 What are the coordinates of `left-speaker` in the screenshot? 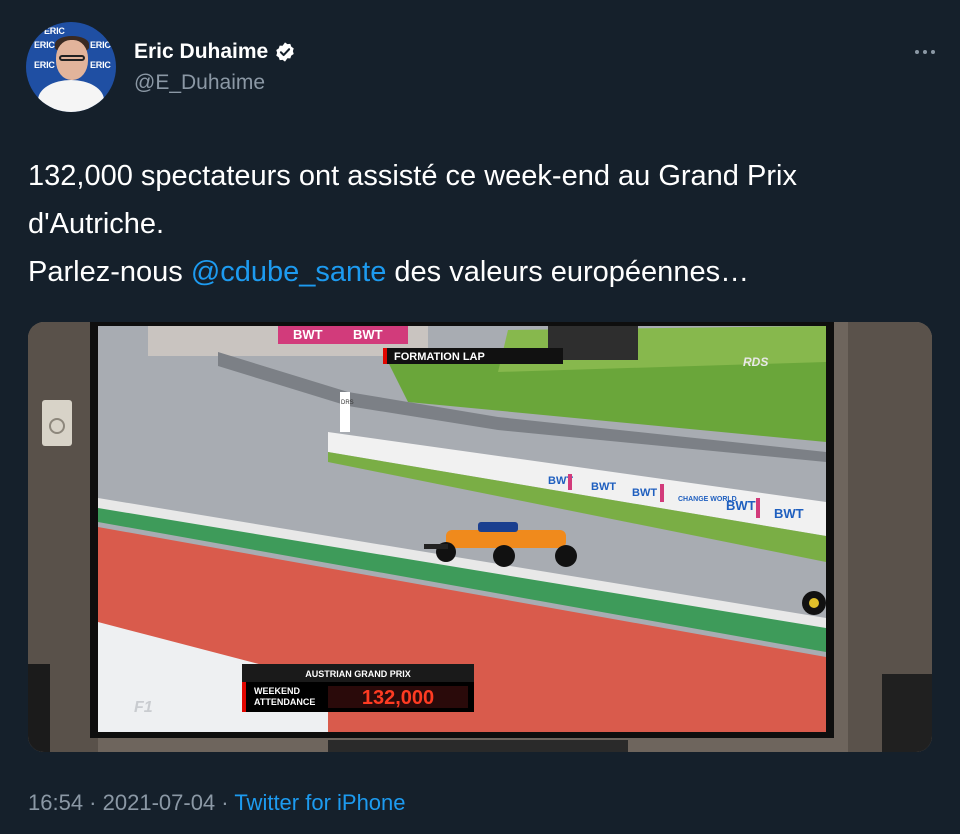 It's located at (39, 708).